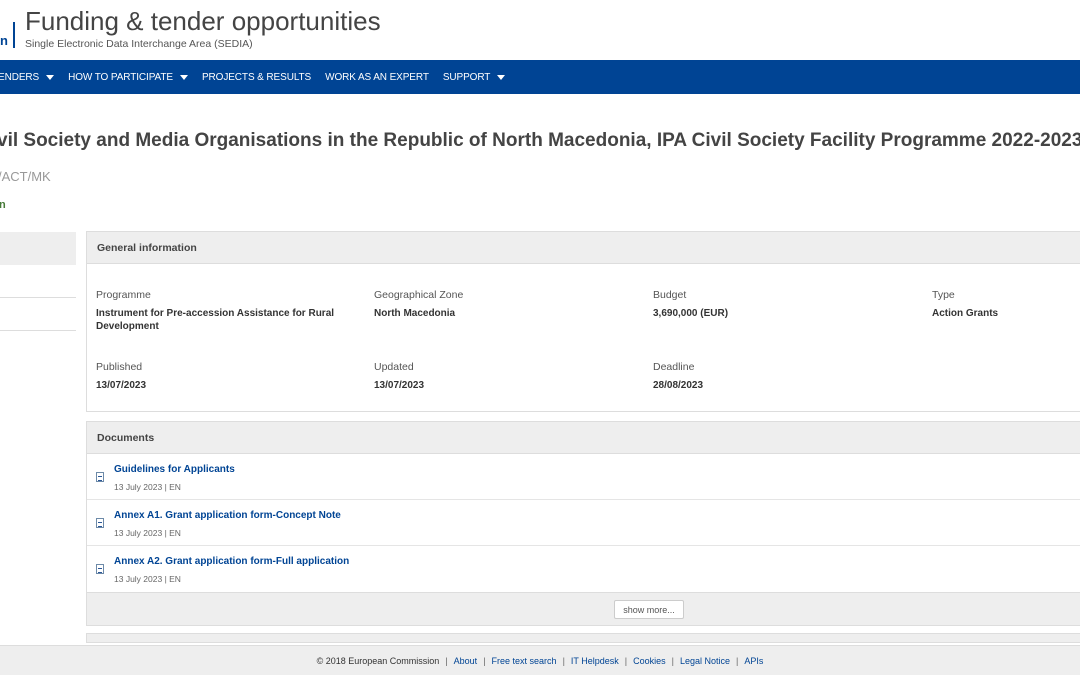 Image resolution: width=1080 pixels, height=675 pixels. I want to click on nav-item-label: PROJECTS & RESULTS, so click(256, 77).